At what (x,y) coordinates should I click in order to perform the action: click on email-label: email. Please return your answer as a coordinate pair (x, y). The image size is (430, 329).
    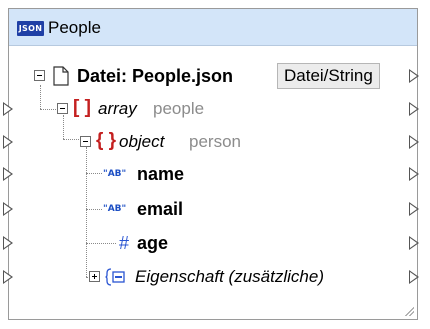
    Looking at the image, I should click on (160, 209).